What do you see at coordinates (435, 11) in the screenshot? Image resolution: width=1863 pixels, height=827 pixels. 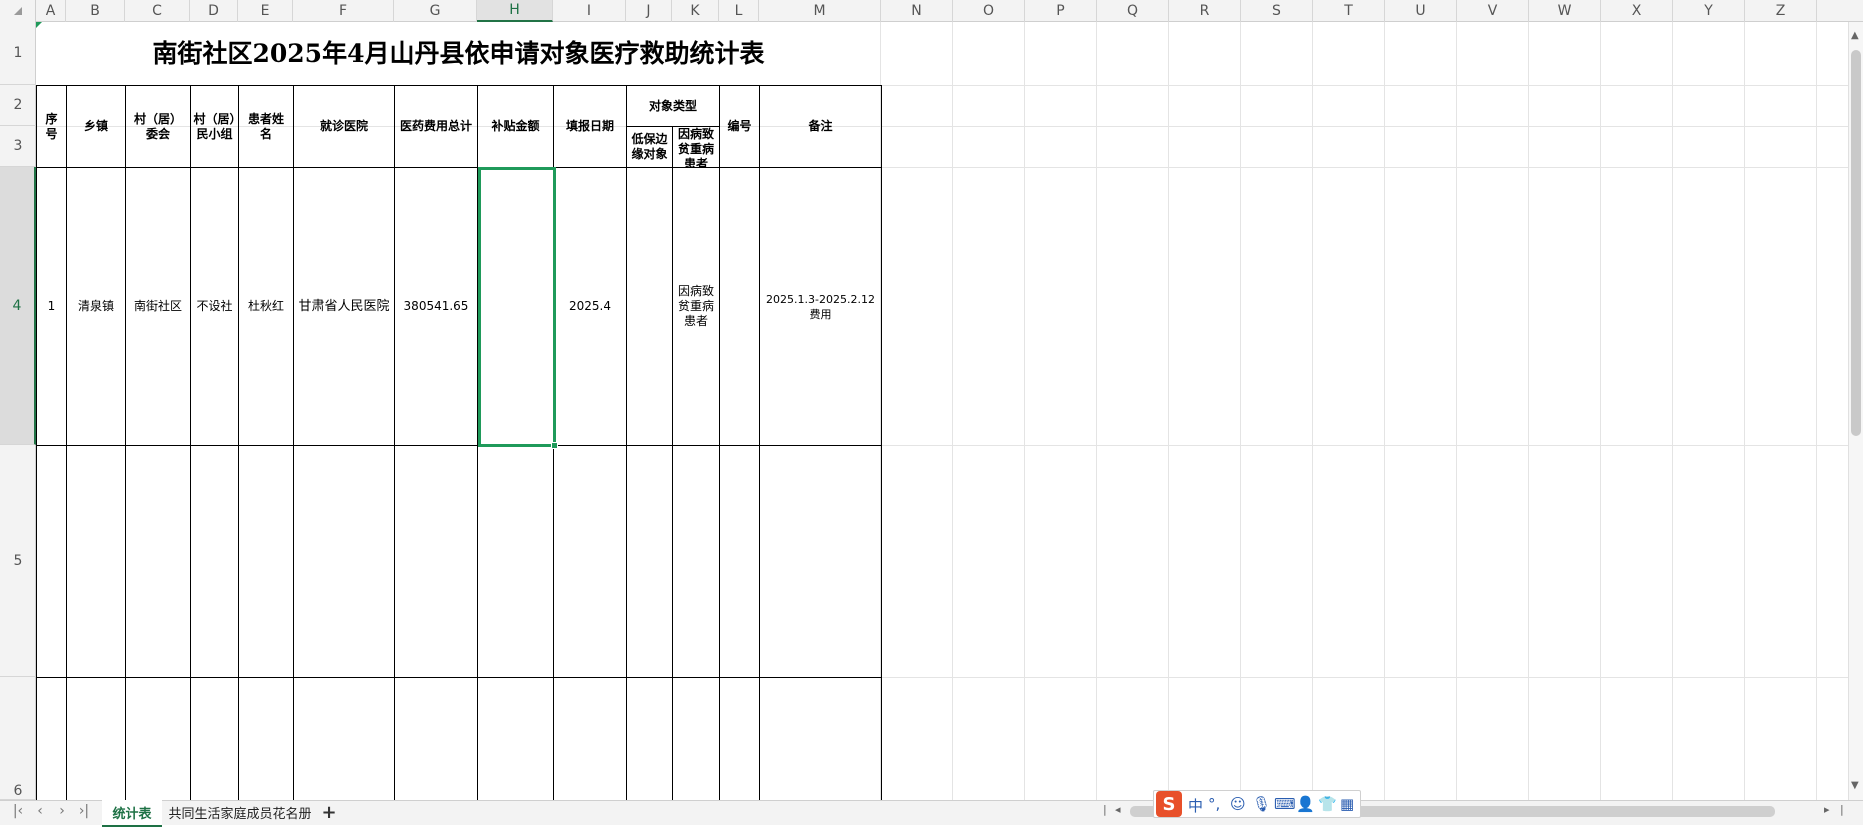 I see `column-header-g: G` at bounding box center [435, 11].